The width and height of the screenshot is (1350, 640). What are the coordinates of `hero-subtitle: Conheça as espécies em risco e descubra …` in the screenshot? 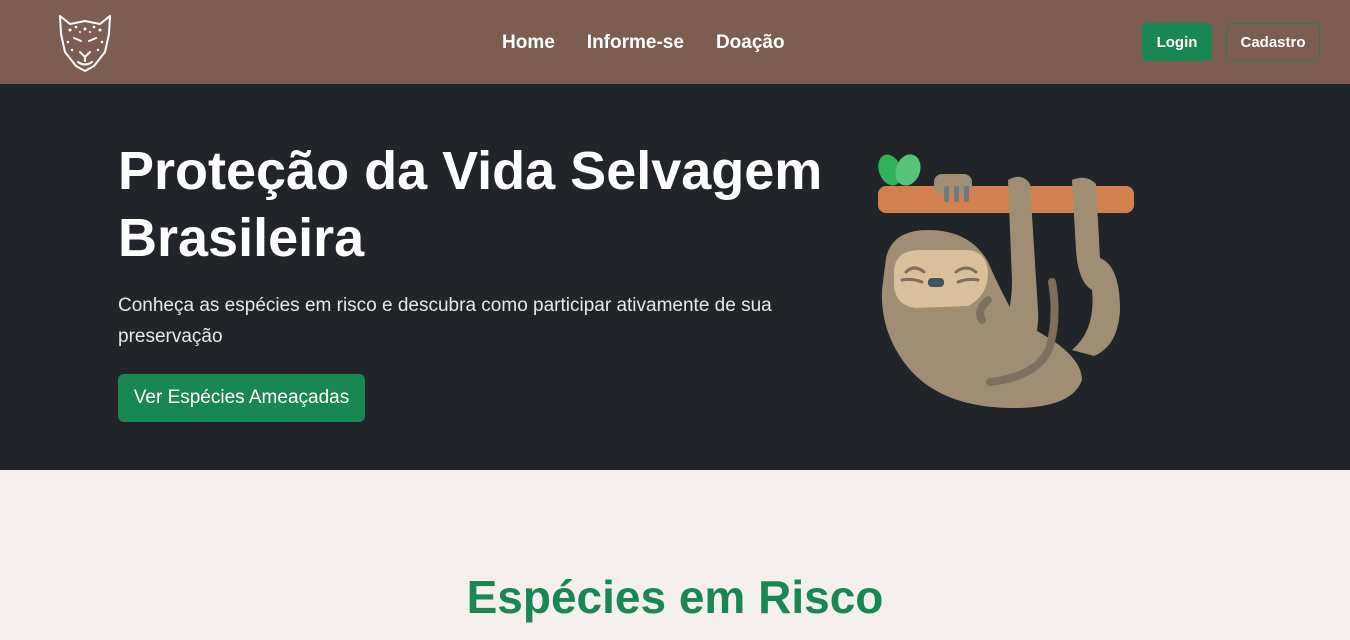 It's located at (445, 321).